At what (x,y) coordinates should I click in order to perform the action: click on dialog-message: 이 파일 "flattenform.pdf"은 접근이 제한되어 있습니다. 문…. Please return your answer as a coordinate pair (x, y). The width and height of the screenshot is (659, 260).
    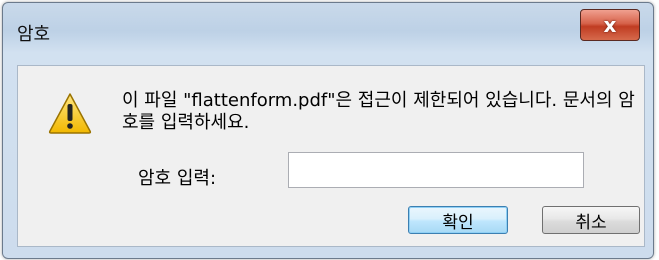
    Looking at the image, I should click on (378, 111).